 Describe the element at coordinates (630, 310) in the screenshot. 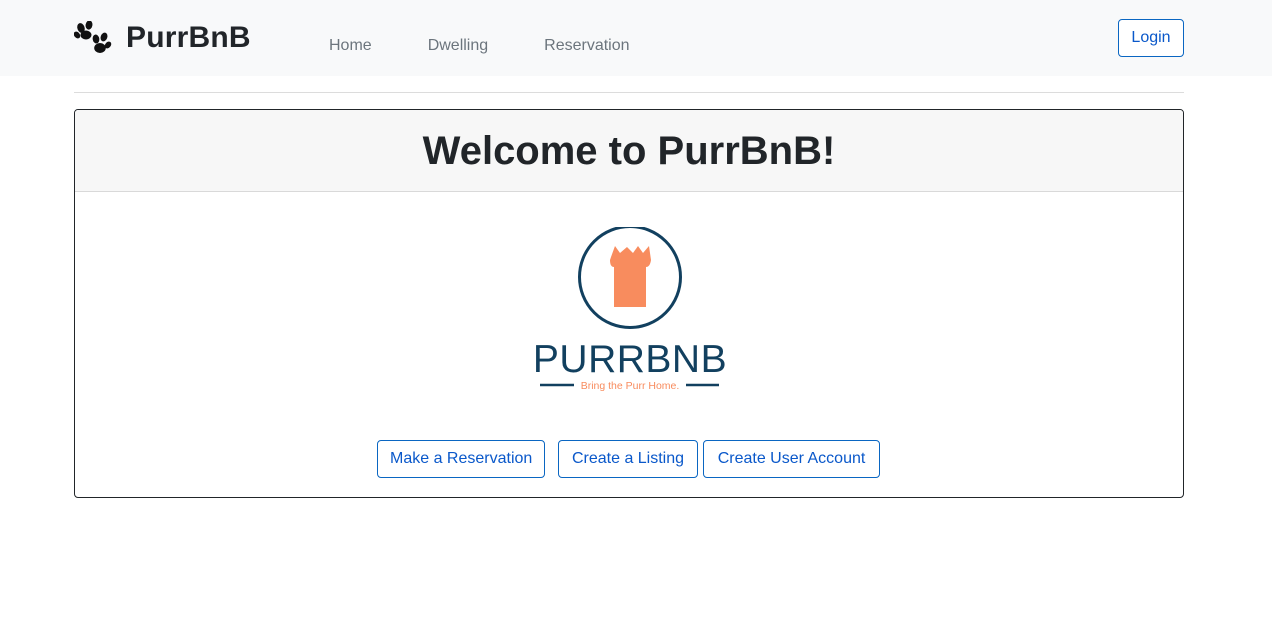

I see `purrbnb-logo: PURRBNB Bring the Purr Home.` at that location.